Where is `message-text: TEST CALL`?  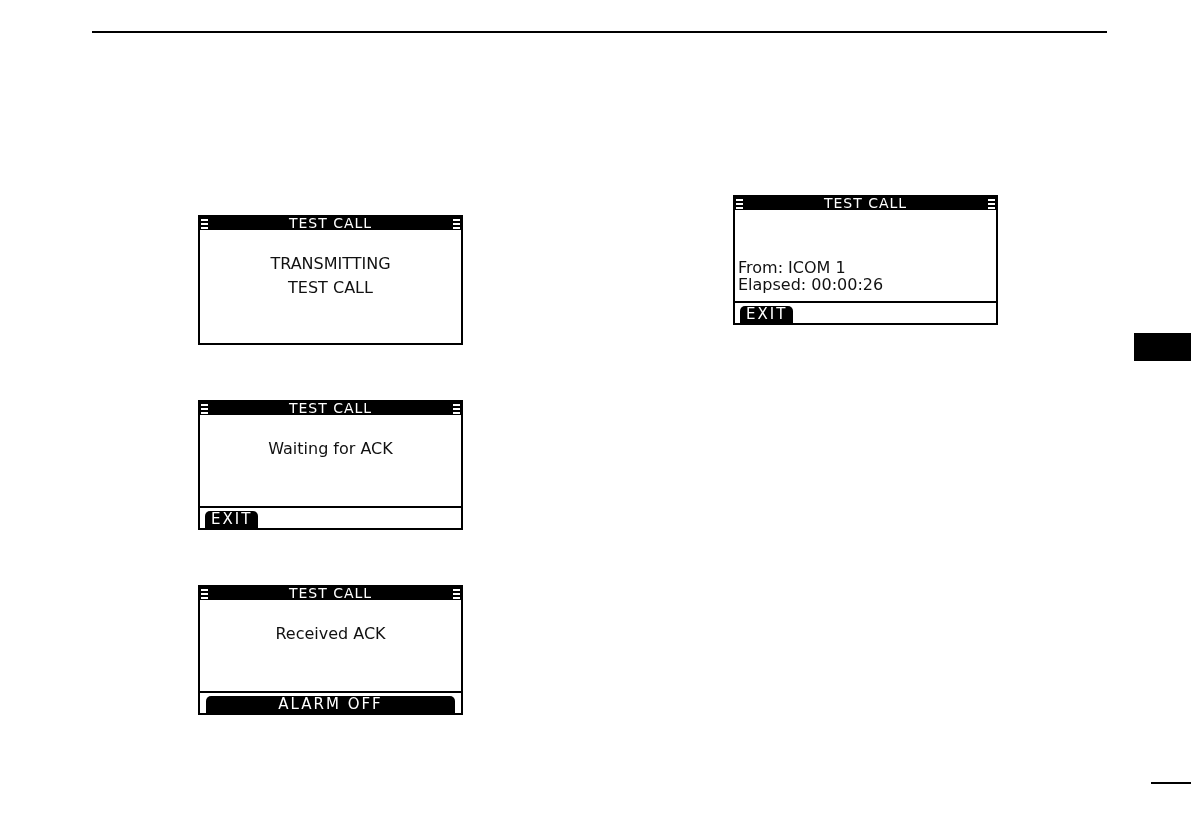 message-text: TEST CALL is located at coordinates (330, 288).